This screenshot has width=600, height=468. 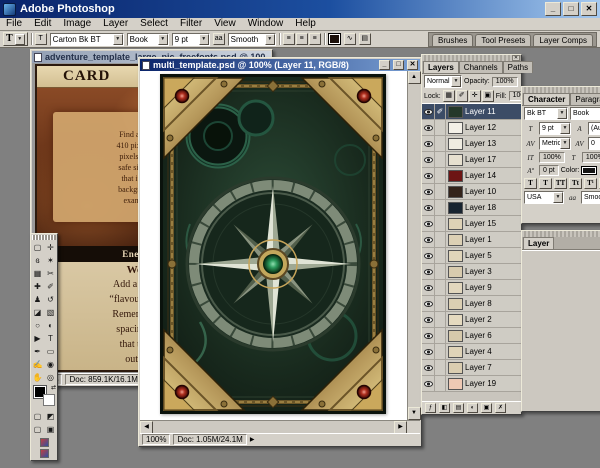 I want to click on maximize-button: □, so click(x=398, y=65).